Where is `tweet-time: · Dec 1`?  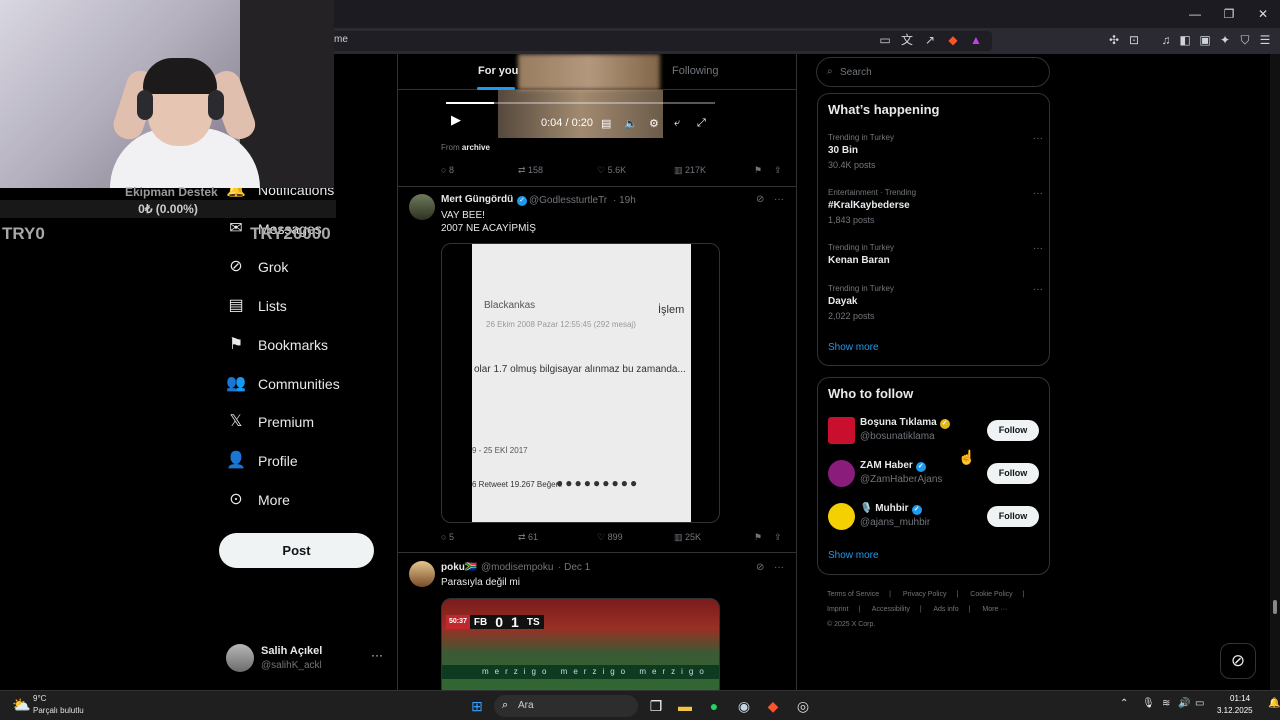 tweet-time: · Dec 1 is located at coordinates (574, 567).